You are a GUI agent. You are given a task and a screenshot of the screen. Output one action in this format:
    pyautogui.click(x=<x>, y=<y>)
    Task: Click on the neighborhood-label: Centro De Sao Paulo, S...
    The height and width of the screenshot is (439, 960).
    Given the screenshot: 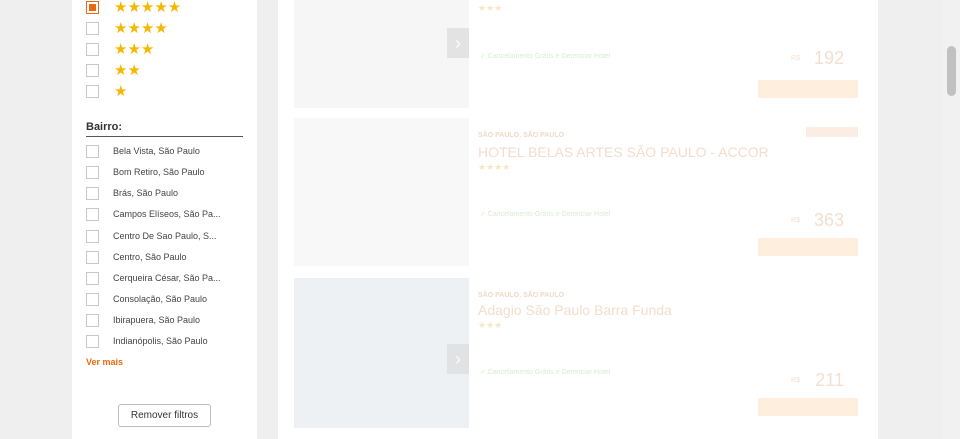 What is the action you would take?
    pyautogui.click(x=165, y=236)
    